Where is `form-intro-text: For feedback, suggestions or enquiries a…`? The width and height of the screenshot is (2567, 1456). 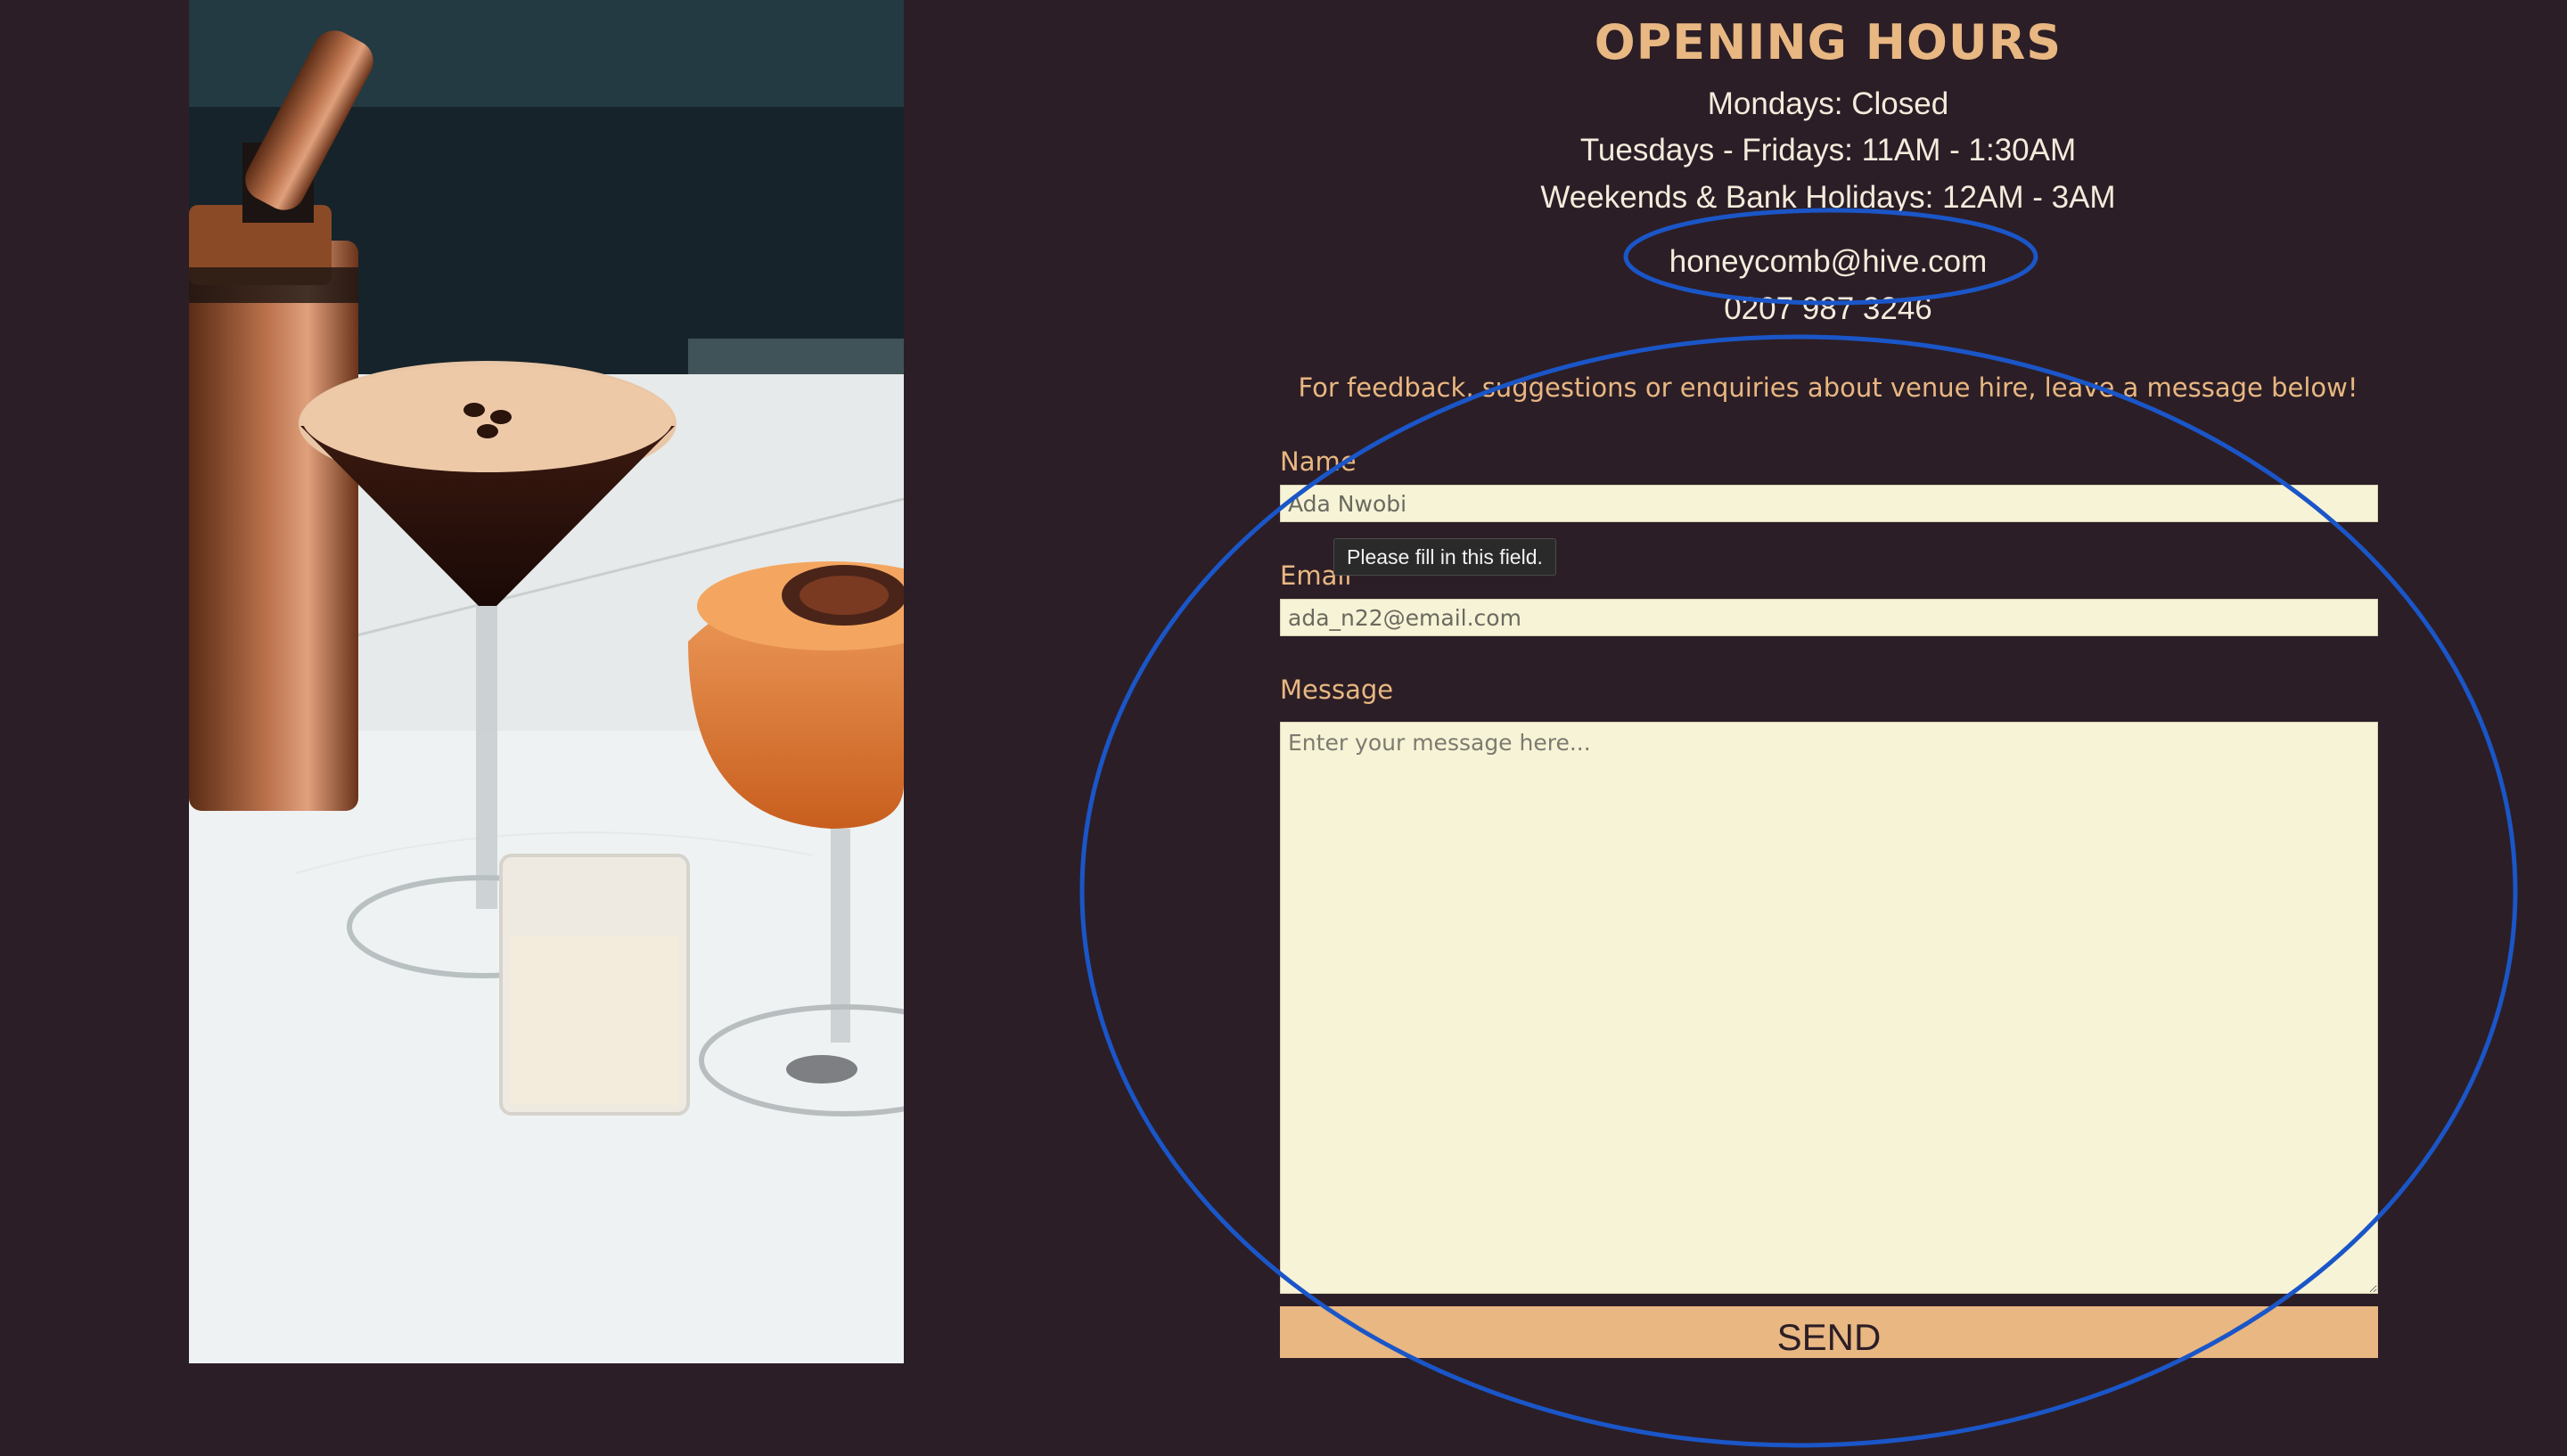
form-intro-text: For feedback, suggestions or enquiries a… is located at coordinates (1828, 388).